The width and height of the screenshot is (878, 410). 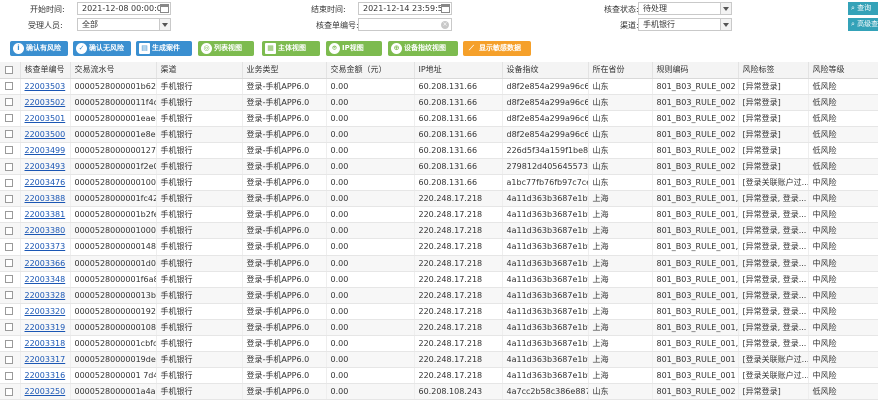 I want to click on order-number-link: 22003348, so click(x=45, y=279).